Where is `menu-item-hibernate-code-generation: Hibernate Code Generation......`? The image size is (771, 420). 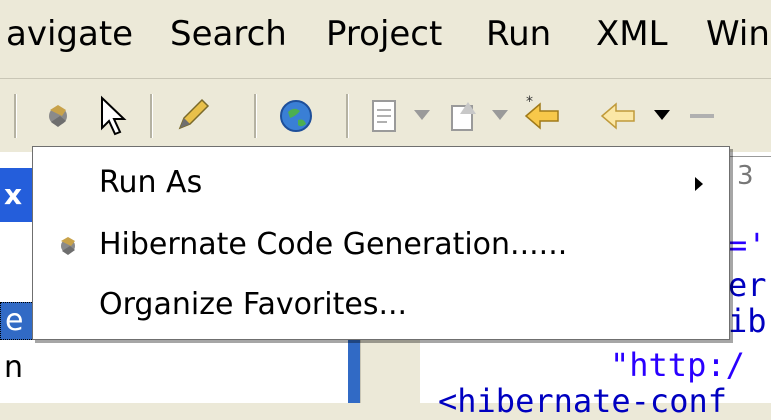
menu-item-hibernate-code-generation: Hibernate Code Generation...... is located at coordinates (381, 245).